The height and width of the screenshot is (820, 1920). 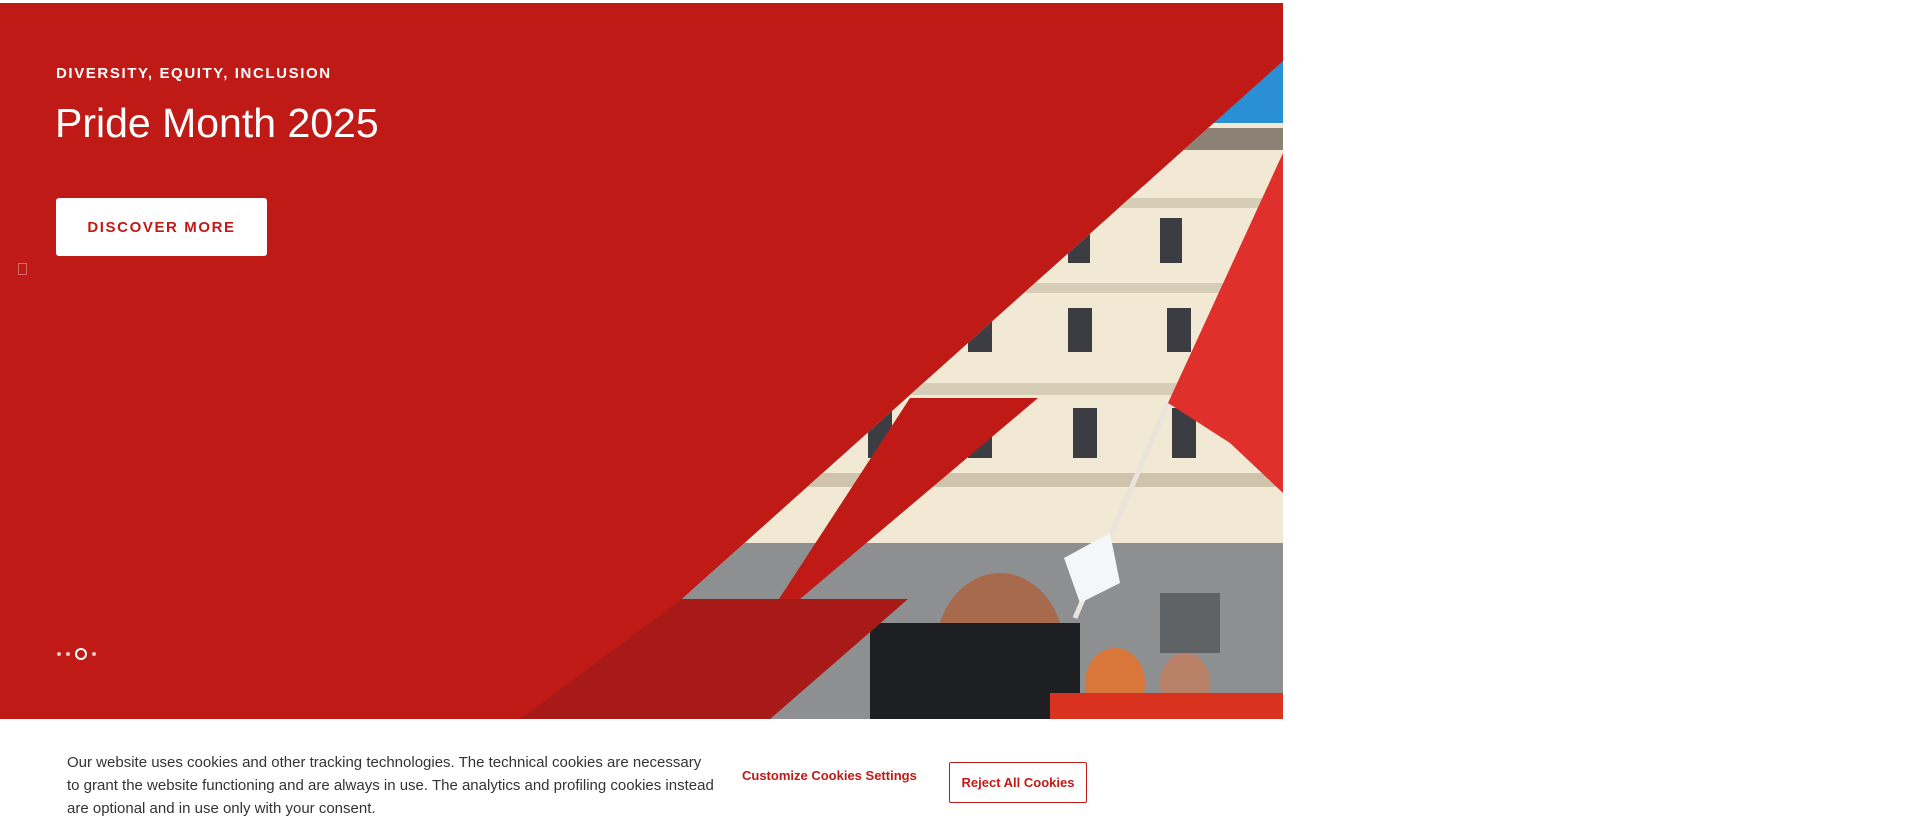 What do you see at coordinates (829, 775) in the screenshot?
I see `customize-cookies-button: Customize Cookies Settings` at bounding box center [829, 775].